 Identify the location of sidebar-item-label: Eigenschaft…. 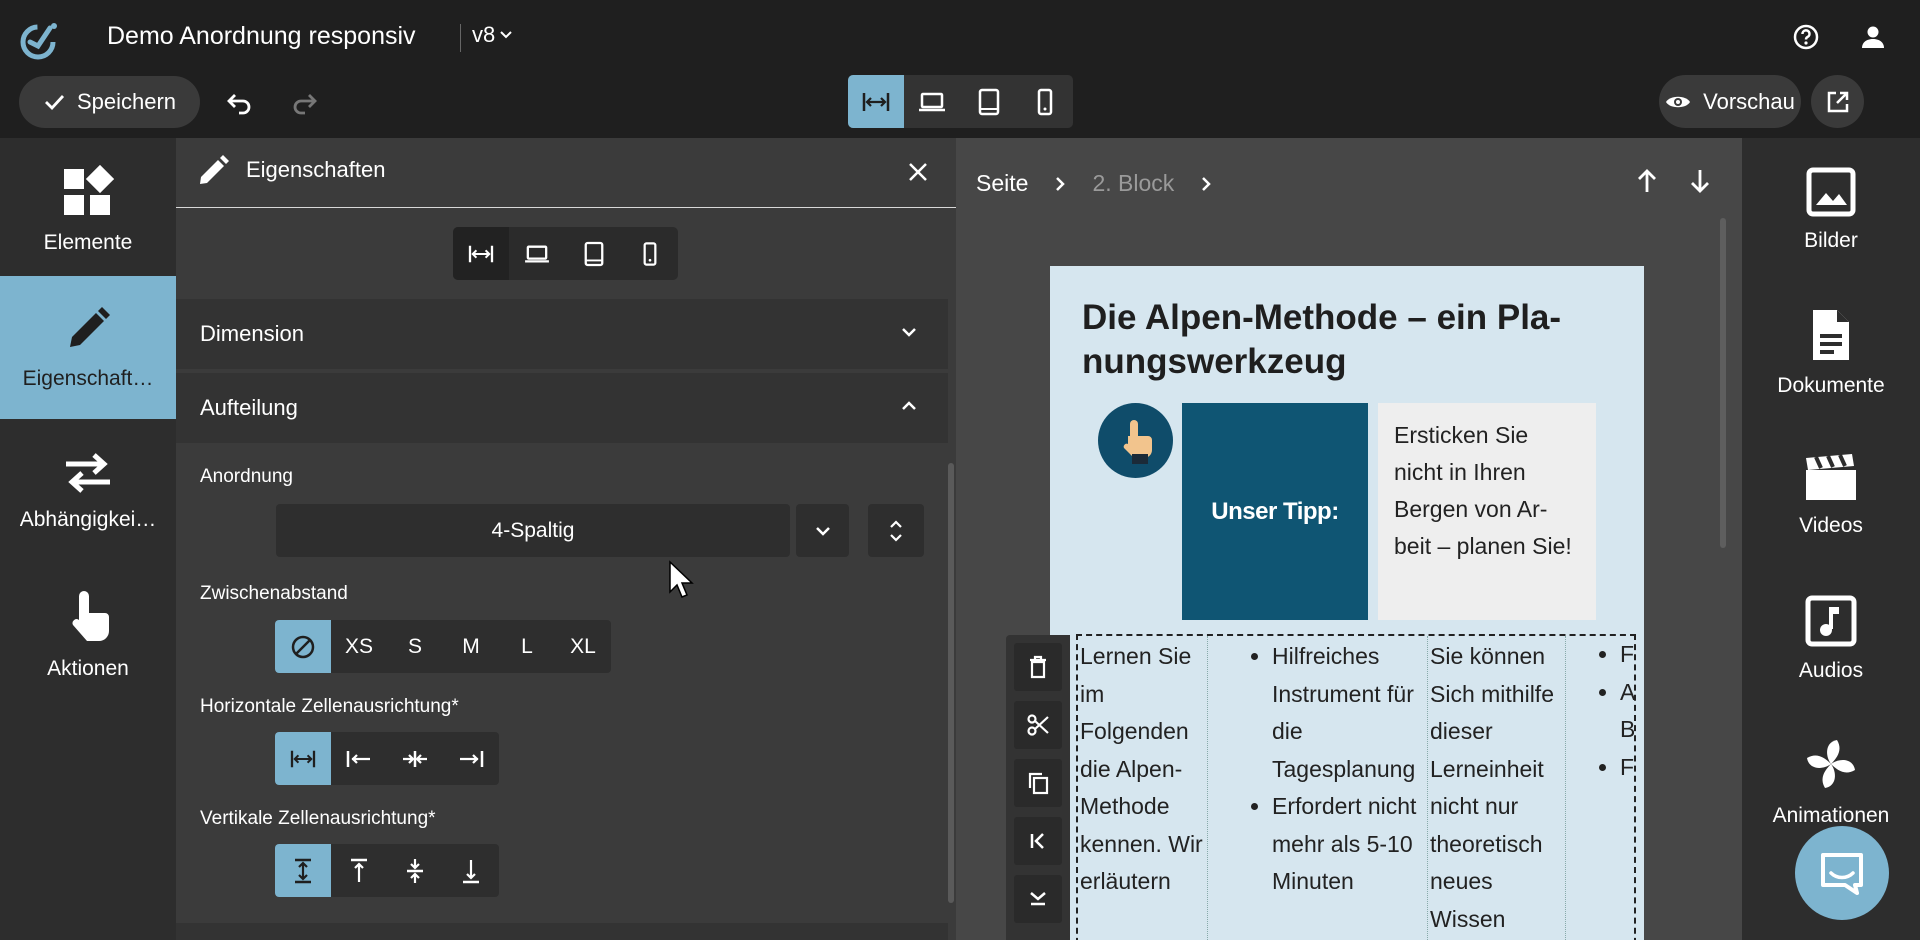
(88, 378).